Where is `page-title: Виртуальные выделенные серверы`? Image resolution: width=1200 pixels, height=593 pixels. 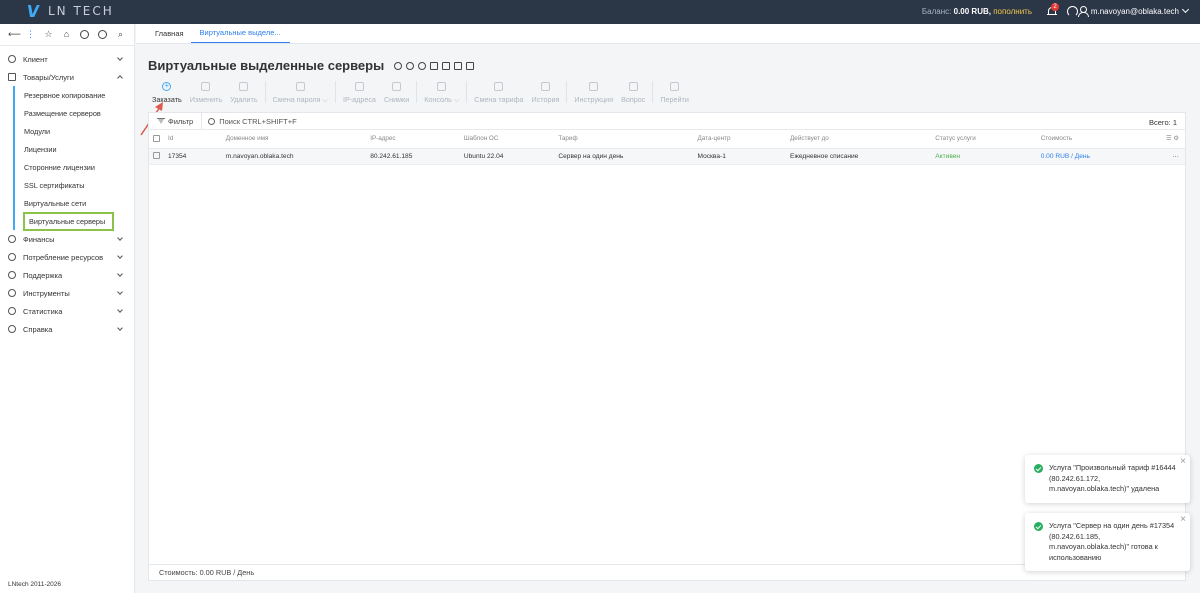 page-title: Виртуальные выделенные серверы is located at coordinates (311, 65).